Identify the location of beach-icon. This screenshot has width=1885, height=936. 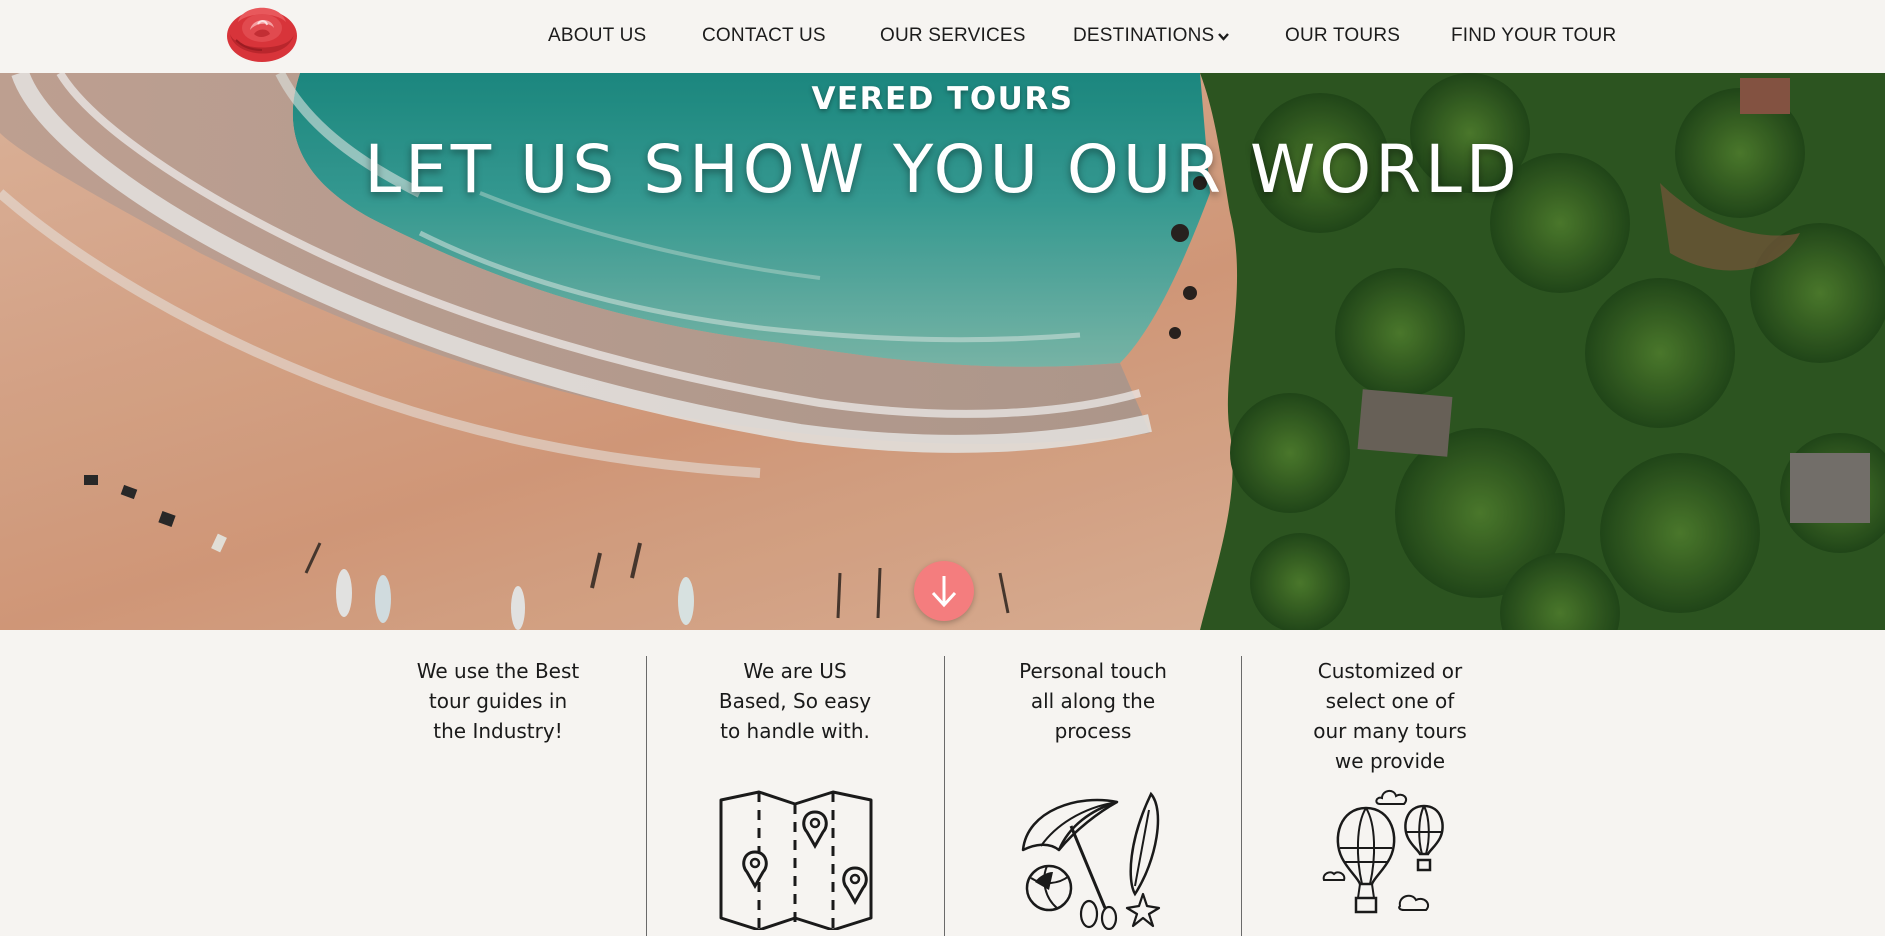
(1091, 860).